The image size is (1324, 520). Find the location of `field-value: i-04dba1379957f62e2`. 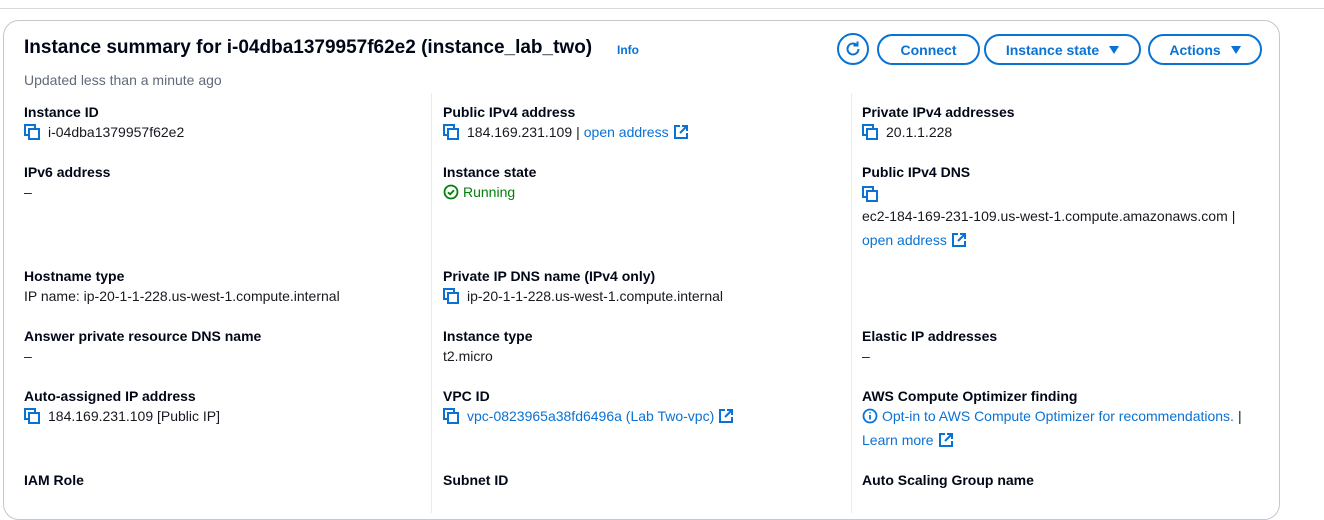

field-value: i-04dba1379957f62e2 is located at coordinates (116, 132).